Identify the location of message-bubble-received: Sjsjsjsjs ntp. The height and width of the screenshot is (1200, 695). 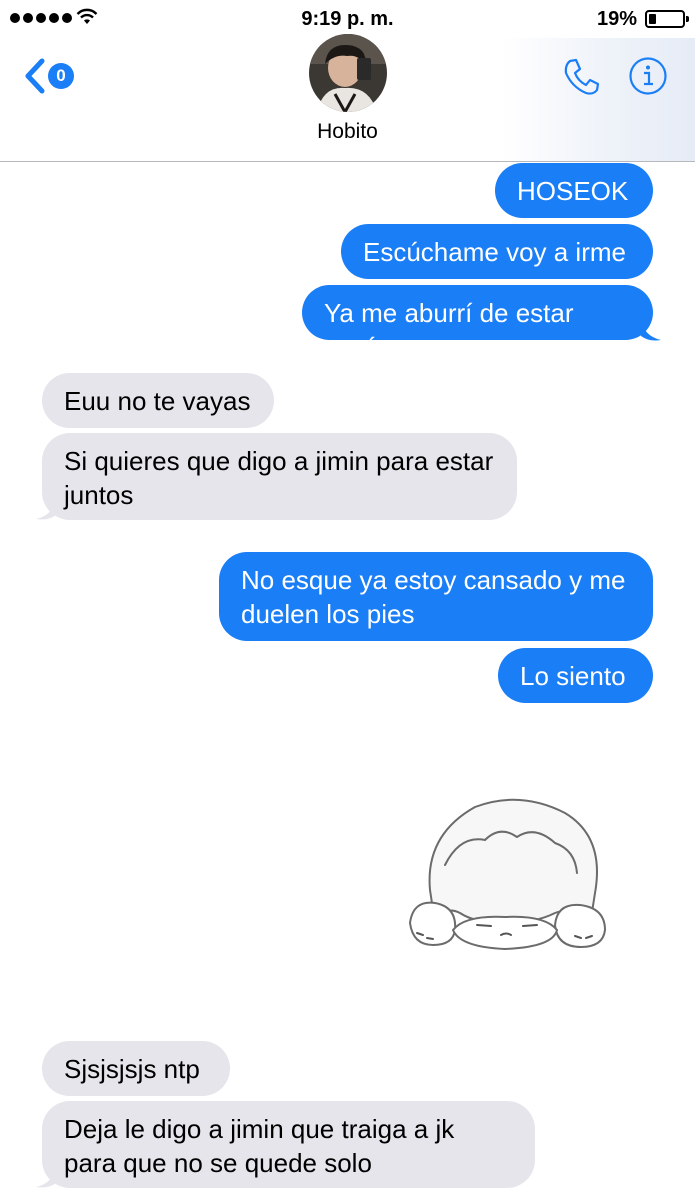
(136, 1068).